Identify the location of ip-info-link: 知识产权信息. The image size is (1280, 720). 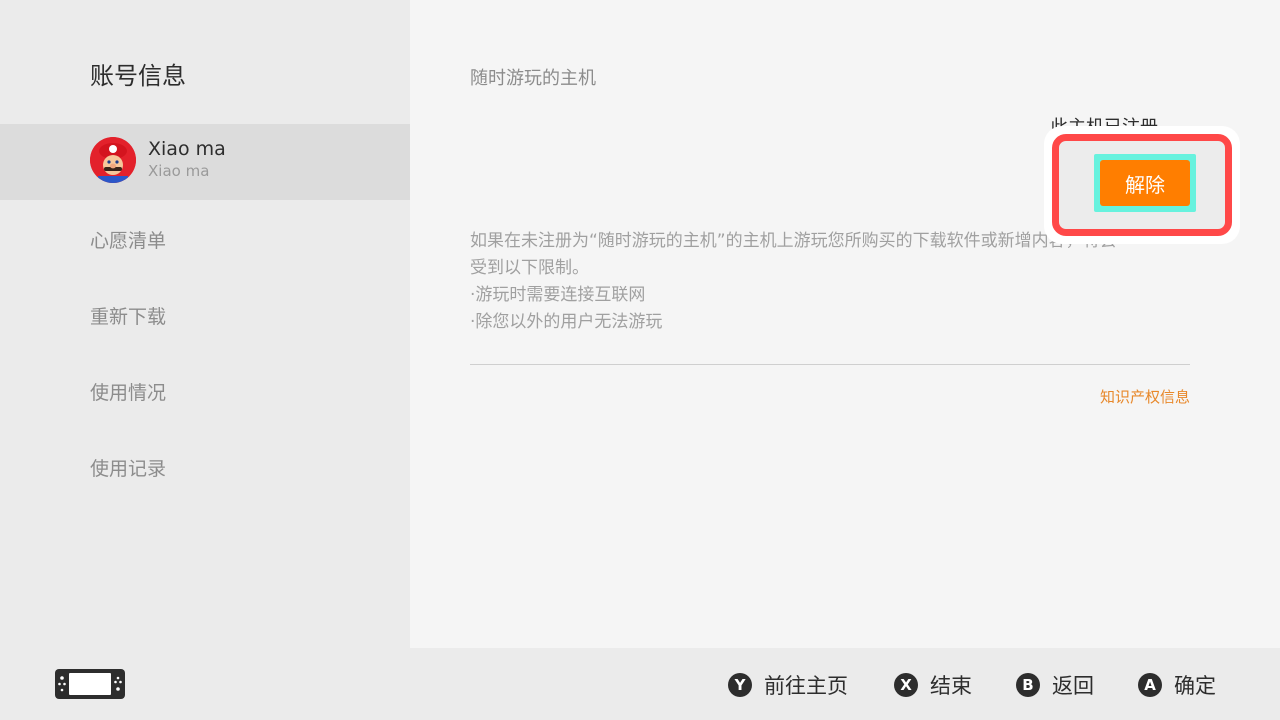
(1145, 396).